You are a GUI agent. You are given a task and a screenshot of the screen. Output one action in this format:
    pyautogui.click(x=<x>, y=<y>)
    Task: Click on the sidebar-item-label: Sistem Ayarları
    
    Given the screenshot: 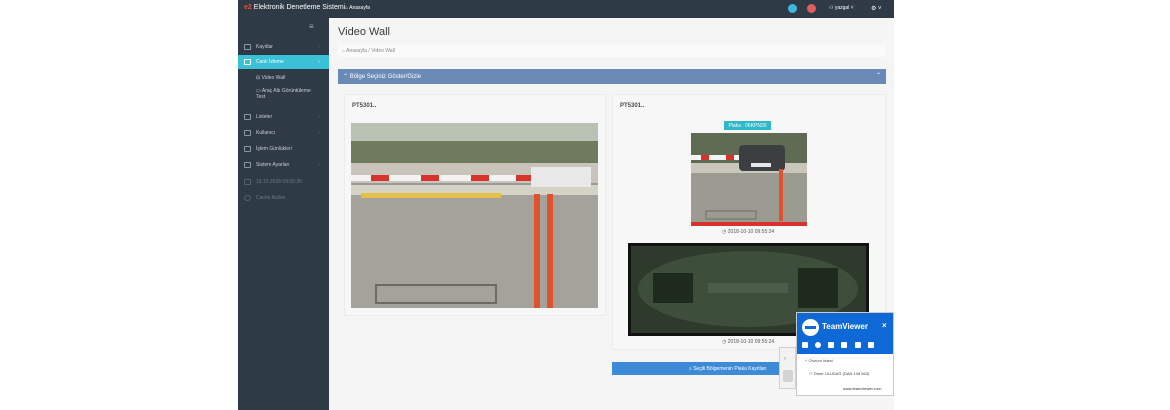 What is the action you would take?
    pyautogui.click(x=273, y=165)
    